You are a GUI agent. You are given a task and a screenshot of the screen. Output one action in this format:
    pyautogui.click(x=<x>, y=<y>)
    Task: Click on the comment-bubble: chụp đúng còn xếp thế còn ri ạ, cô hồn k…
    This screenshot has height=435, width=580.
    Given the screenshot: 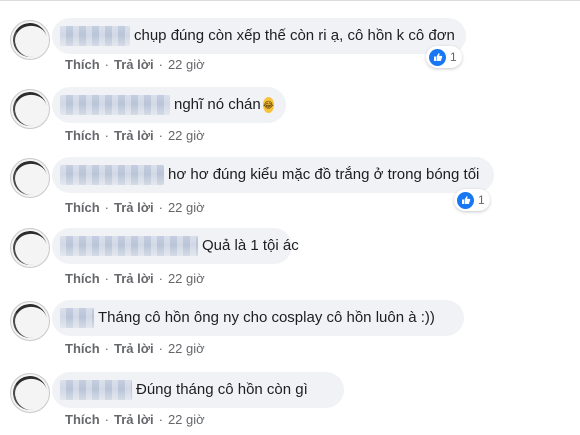 What is the action you would take?
    pyautogui.click(x=259, y=36)
    